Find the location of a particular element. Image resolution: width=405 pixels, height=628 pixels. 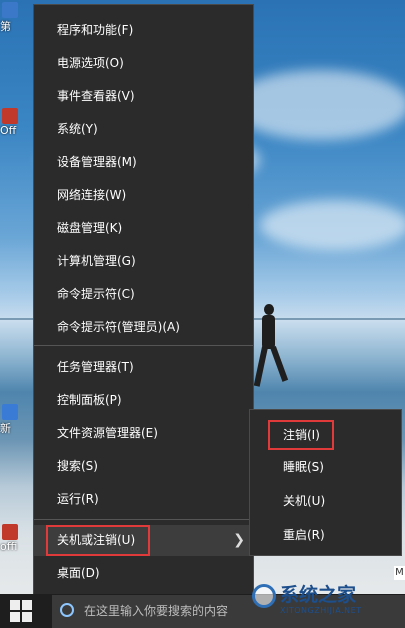

desktop-icon-1: 第 is located at coordinates (11, 18).